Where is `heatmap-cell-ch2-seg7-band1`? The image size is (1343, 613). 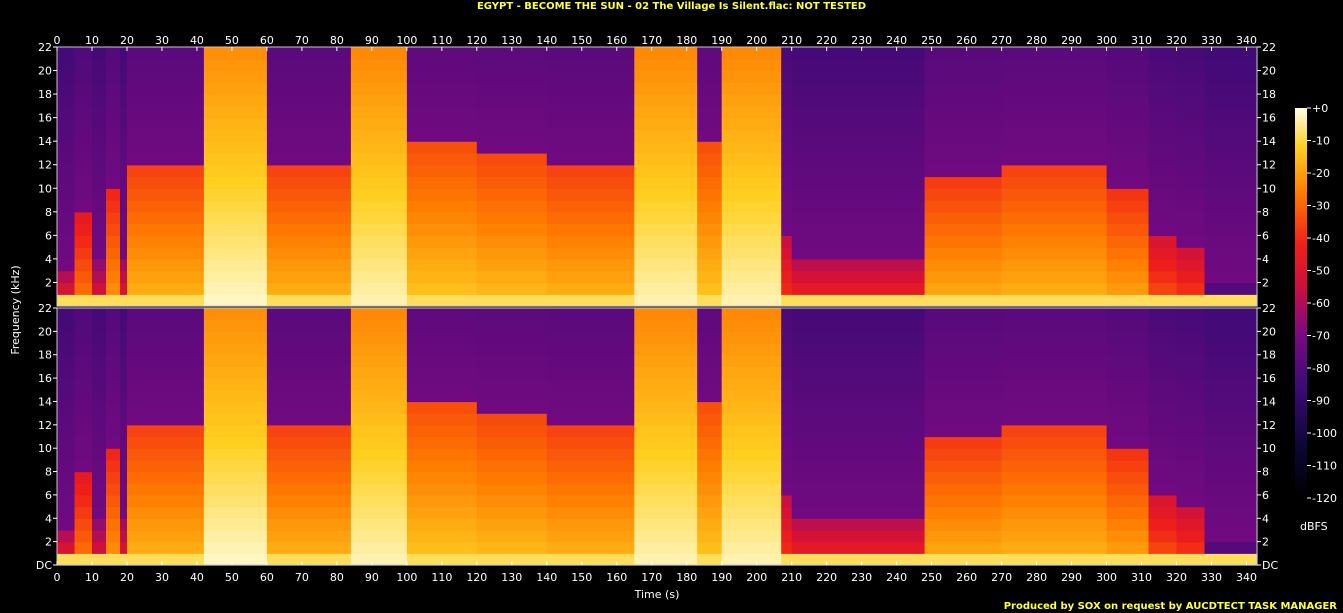
heatmap-cell-ch2-seg7-band1 is located at coordinates (309, 547).